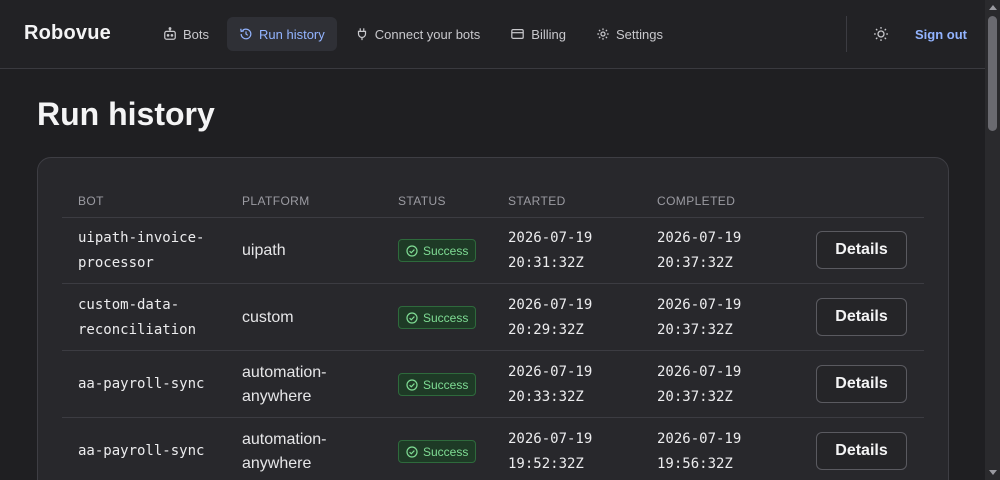 Image resolution: width=1000 pixels, height=480 pixels. Describe the element at coordinates (992, 73) in the screenshot. I see `scroll-thumb` at that location.